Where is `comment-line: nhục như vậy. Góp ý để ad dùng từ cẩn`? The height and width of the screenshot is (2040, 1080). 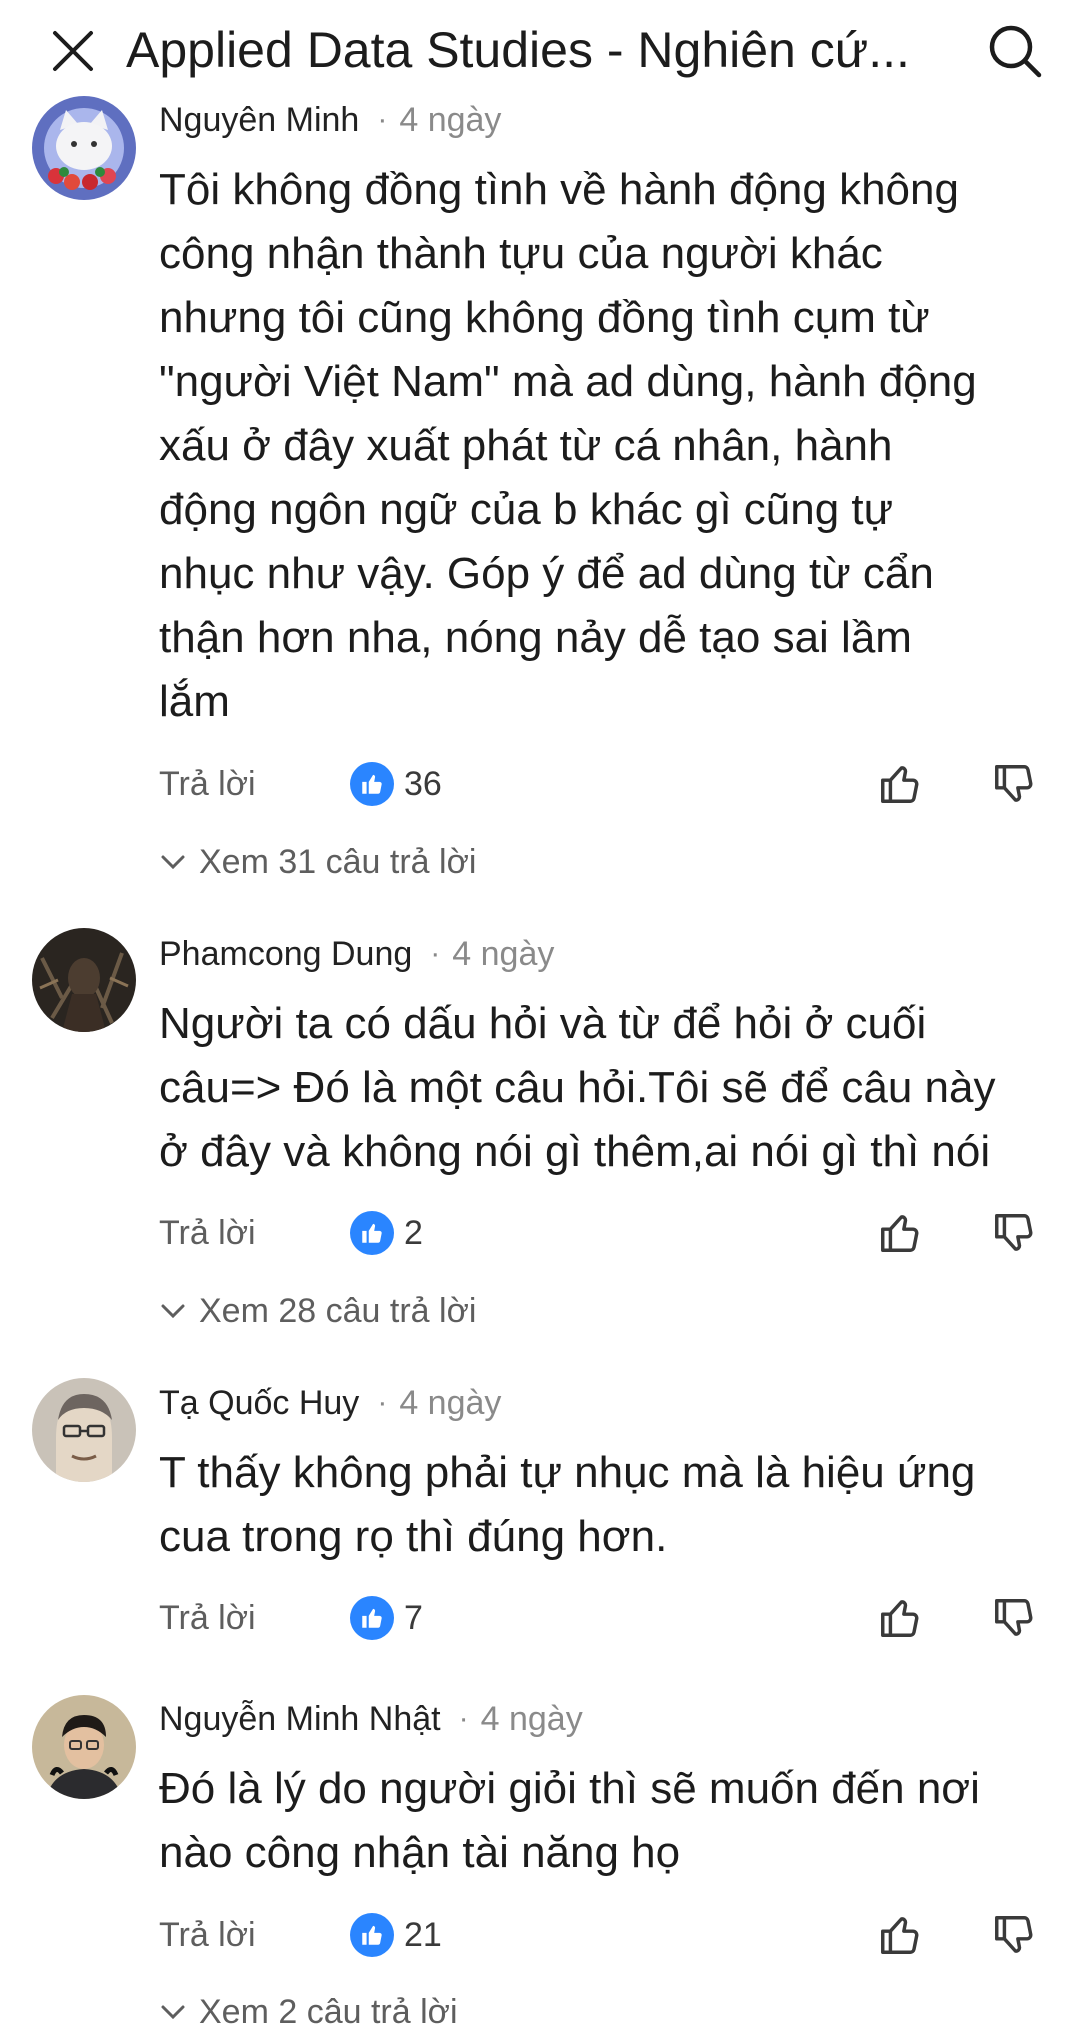
comment-line: nhục như vậy. Góp ý để ad dùng từ cẩn is located at coordinates (546, 573).